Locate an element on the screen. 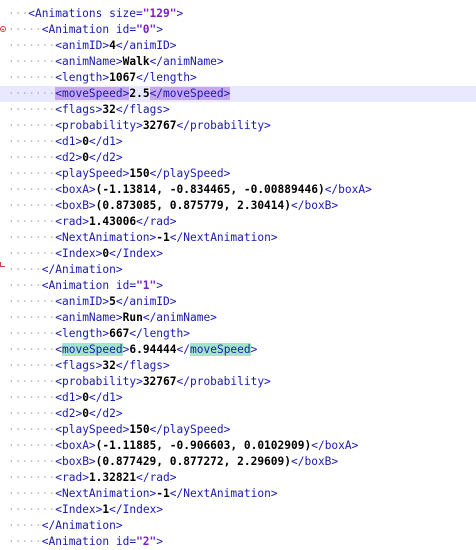  code-content: <length>1067</length> is located at coordinates (125, 78).